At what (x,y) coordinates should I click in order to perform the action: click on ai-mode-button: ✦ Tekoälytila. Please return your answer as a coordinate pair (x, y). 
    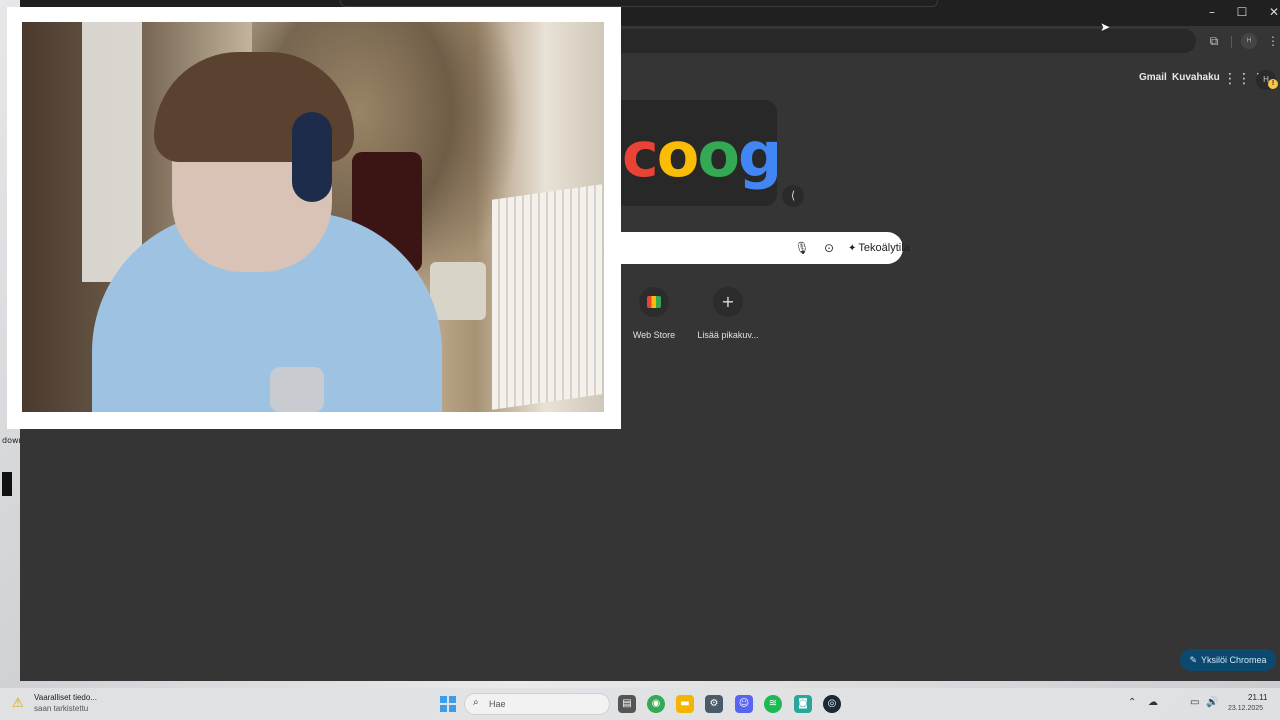
    Looking at the image, I should click on (879, 248).